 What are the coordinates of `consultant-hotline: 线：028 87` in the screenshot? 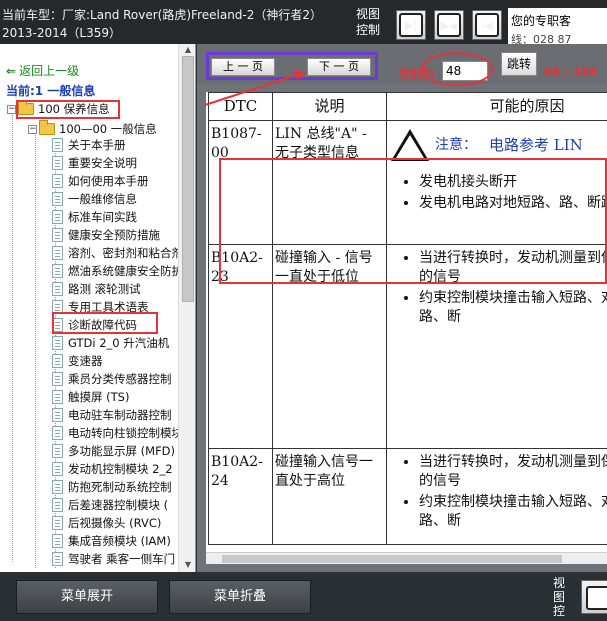 It's located at (541, 38).